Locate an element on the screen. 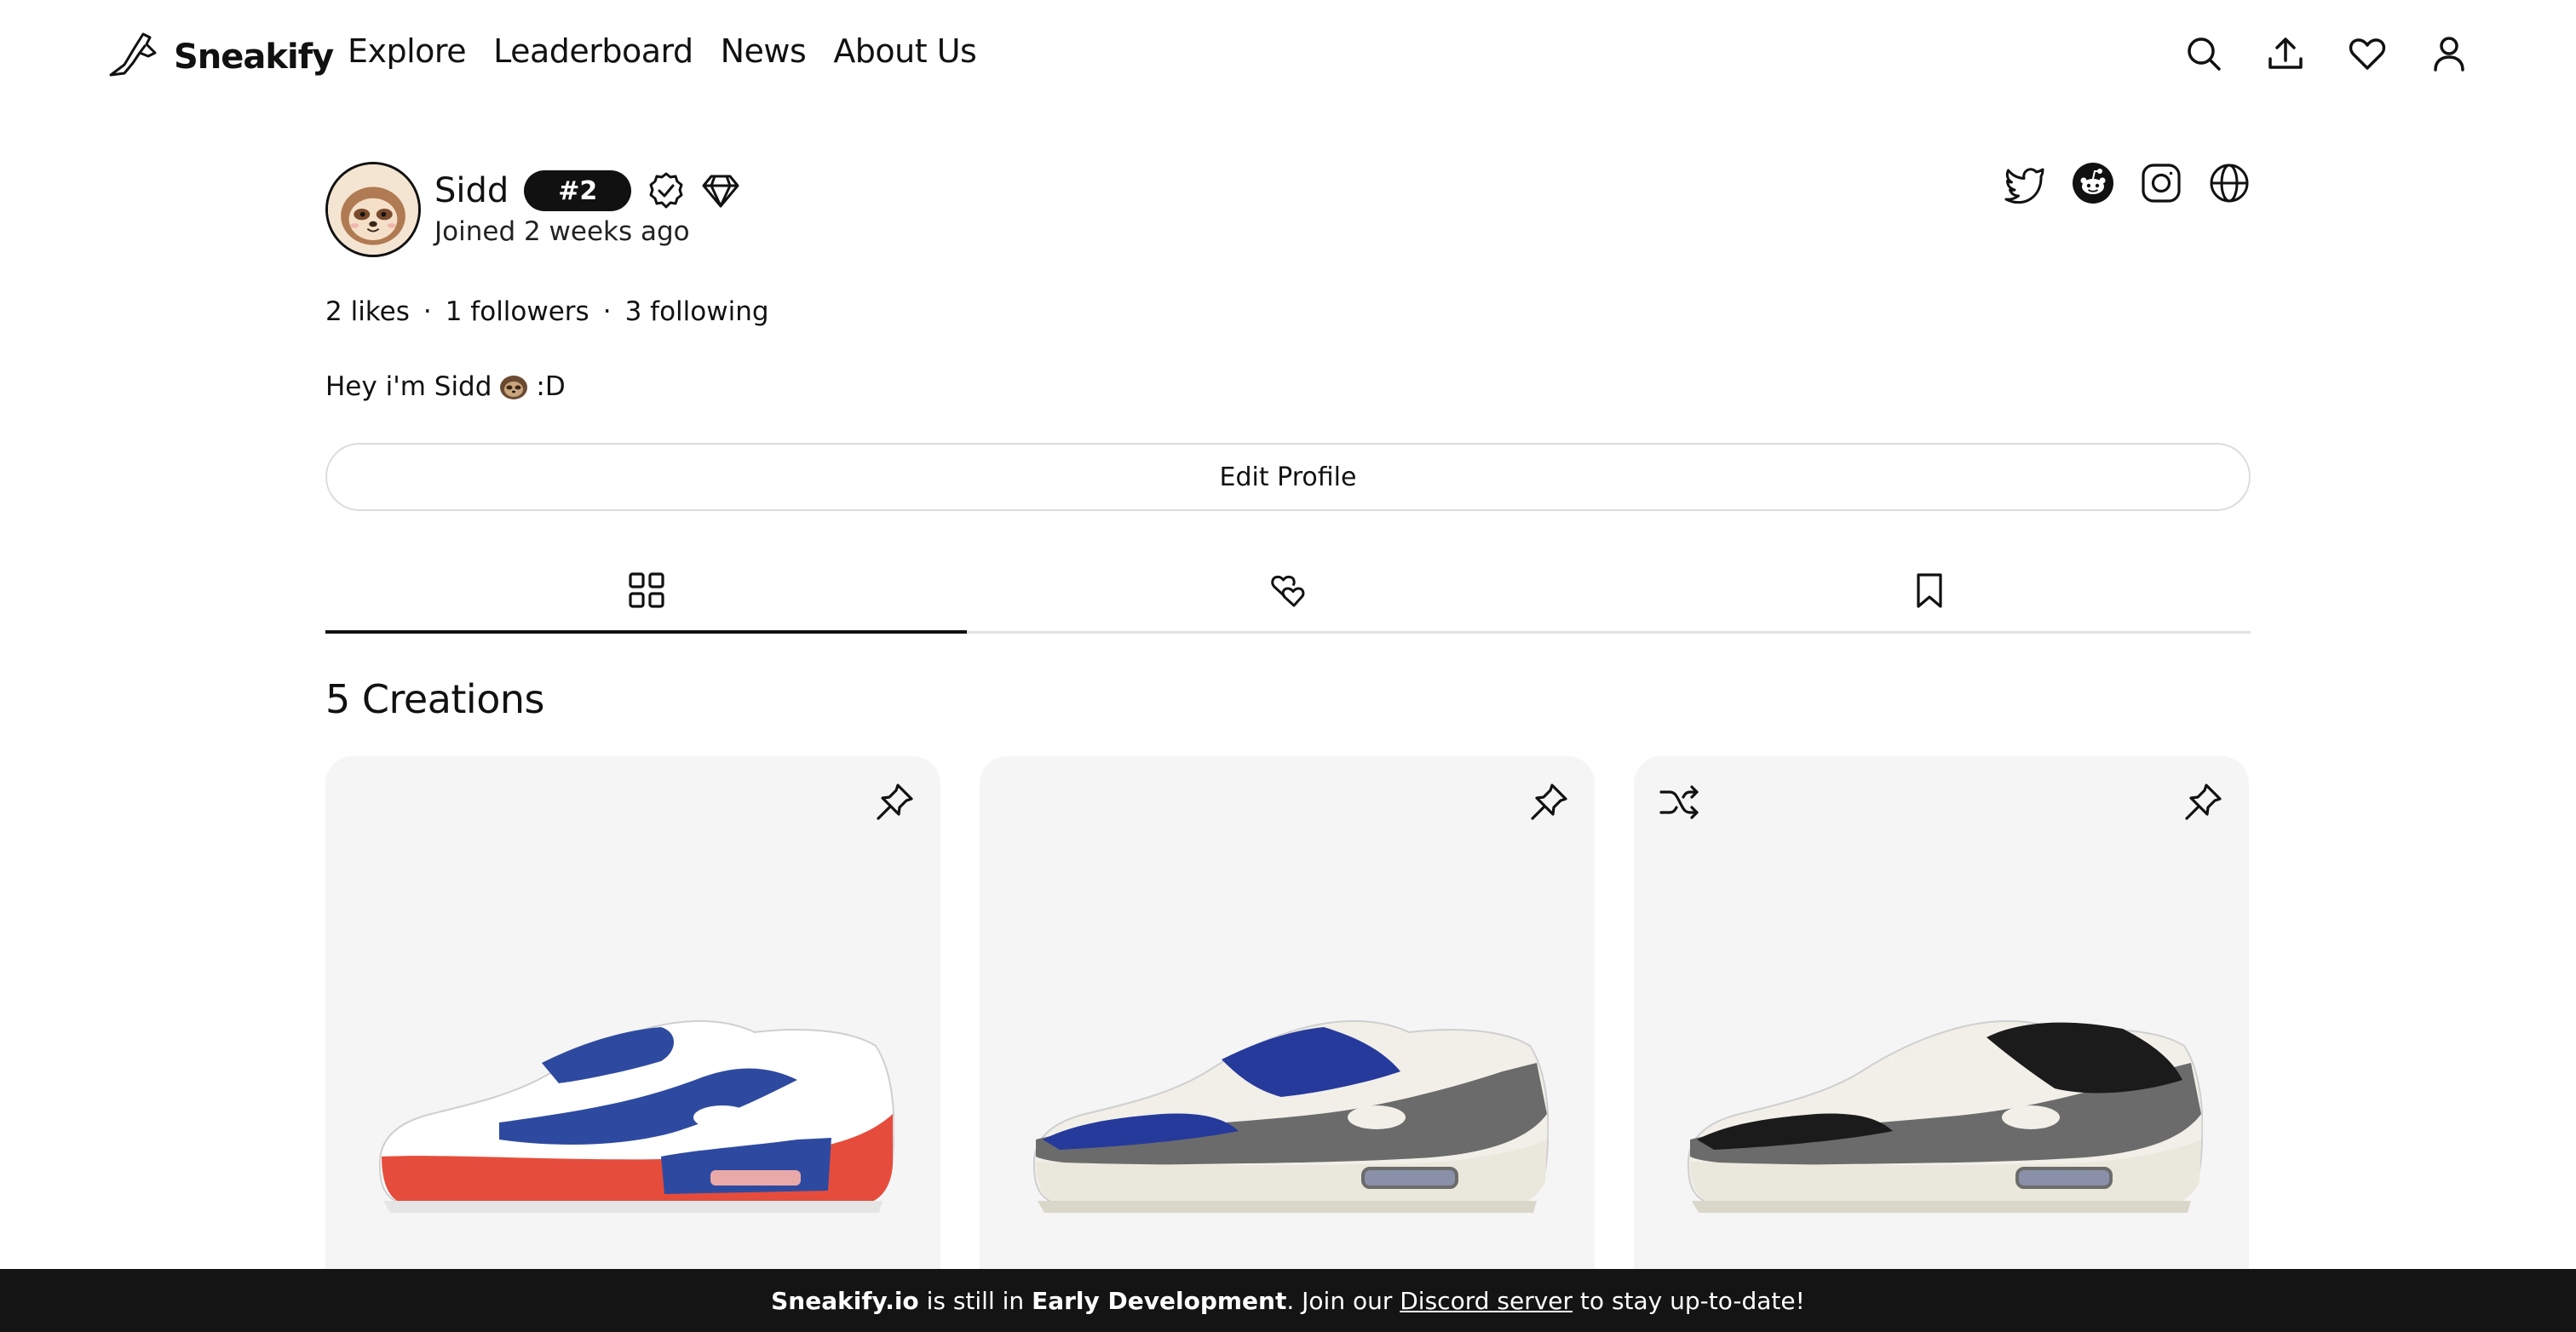  profile-name-row: Sidd #2 is located at coordinates (587, 191).